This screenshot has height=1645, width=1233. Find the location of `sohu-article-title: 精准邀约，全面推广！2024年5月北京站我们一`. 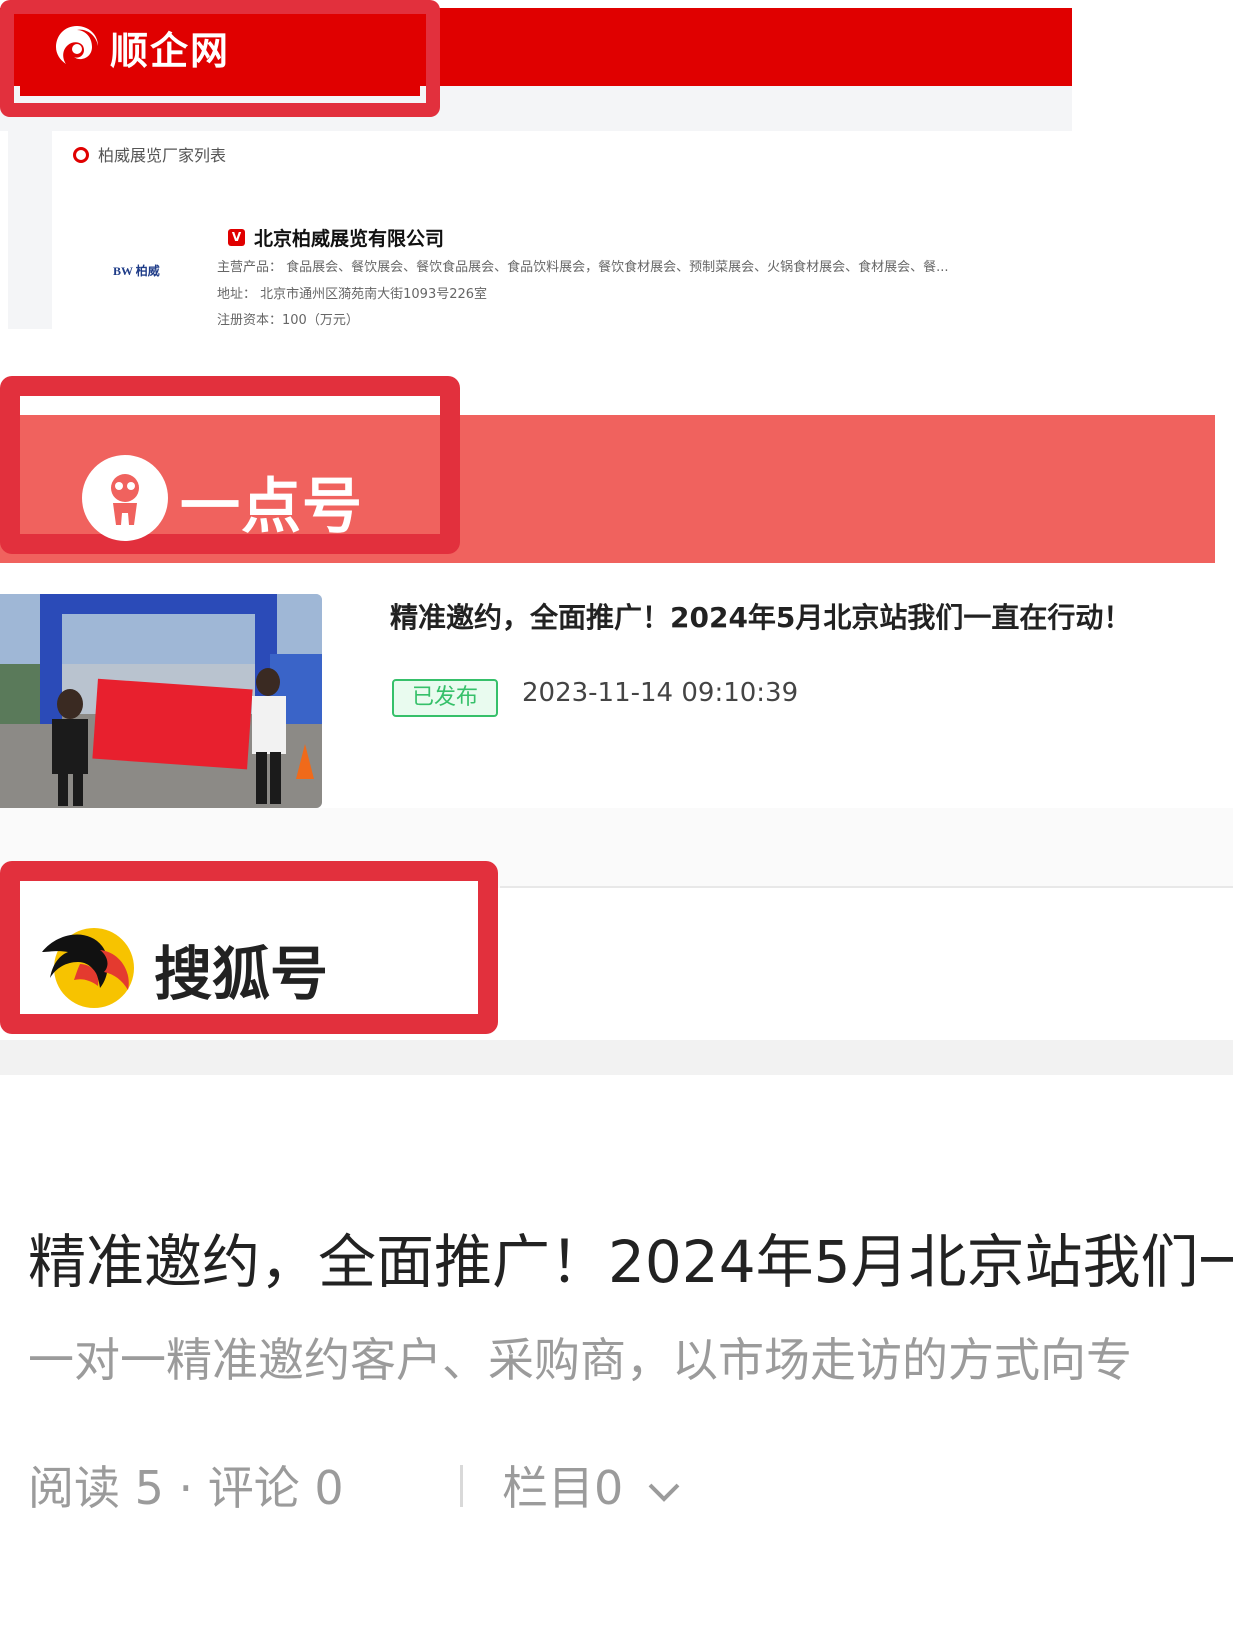

sohu-article-title: 精准邀约，全面推广！2024年5月北京站我们一 is located at coordinates (630, 1257).